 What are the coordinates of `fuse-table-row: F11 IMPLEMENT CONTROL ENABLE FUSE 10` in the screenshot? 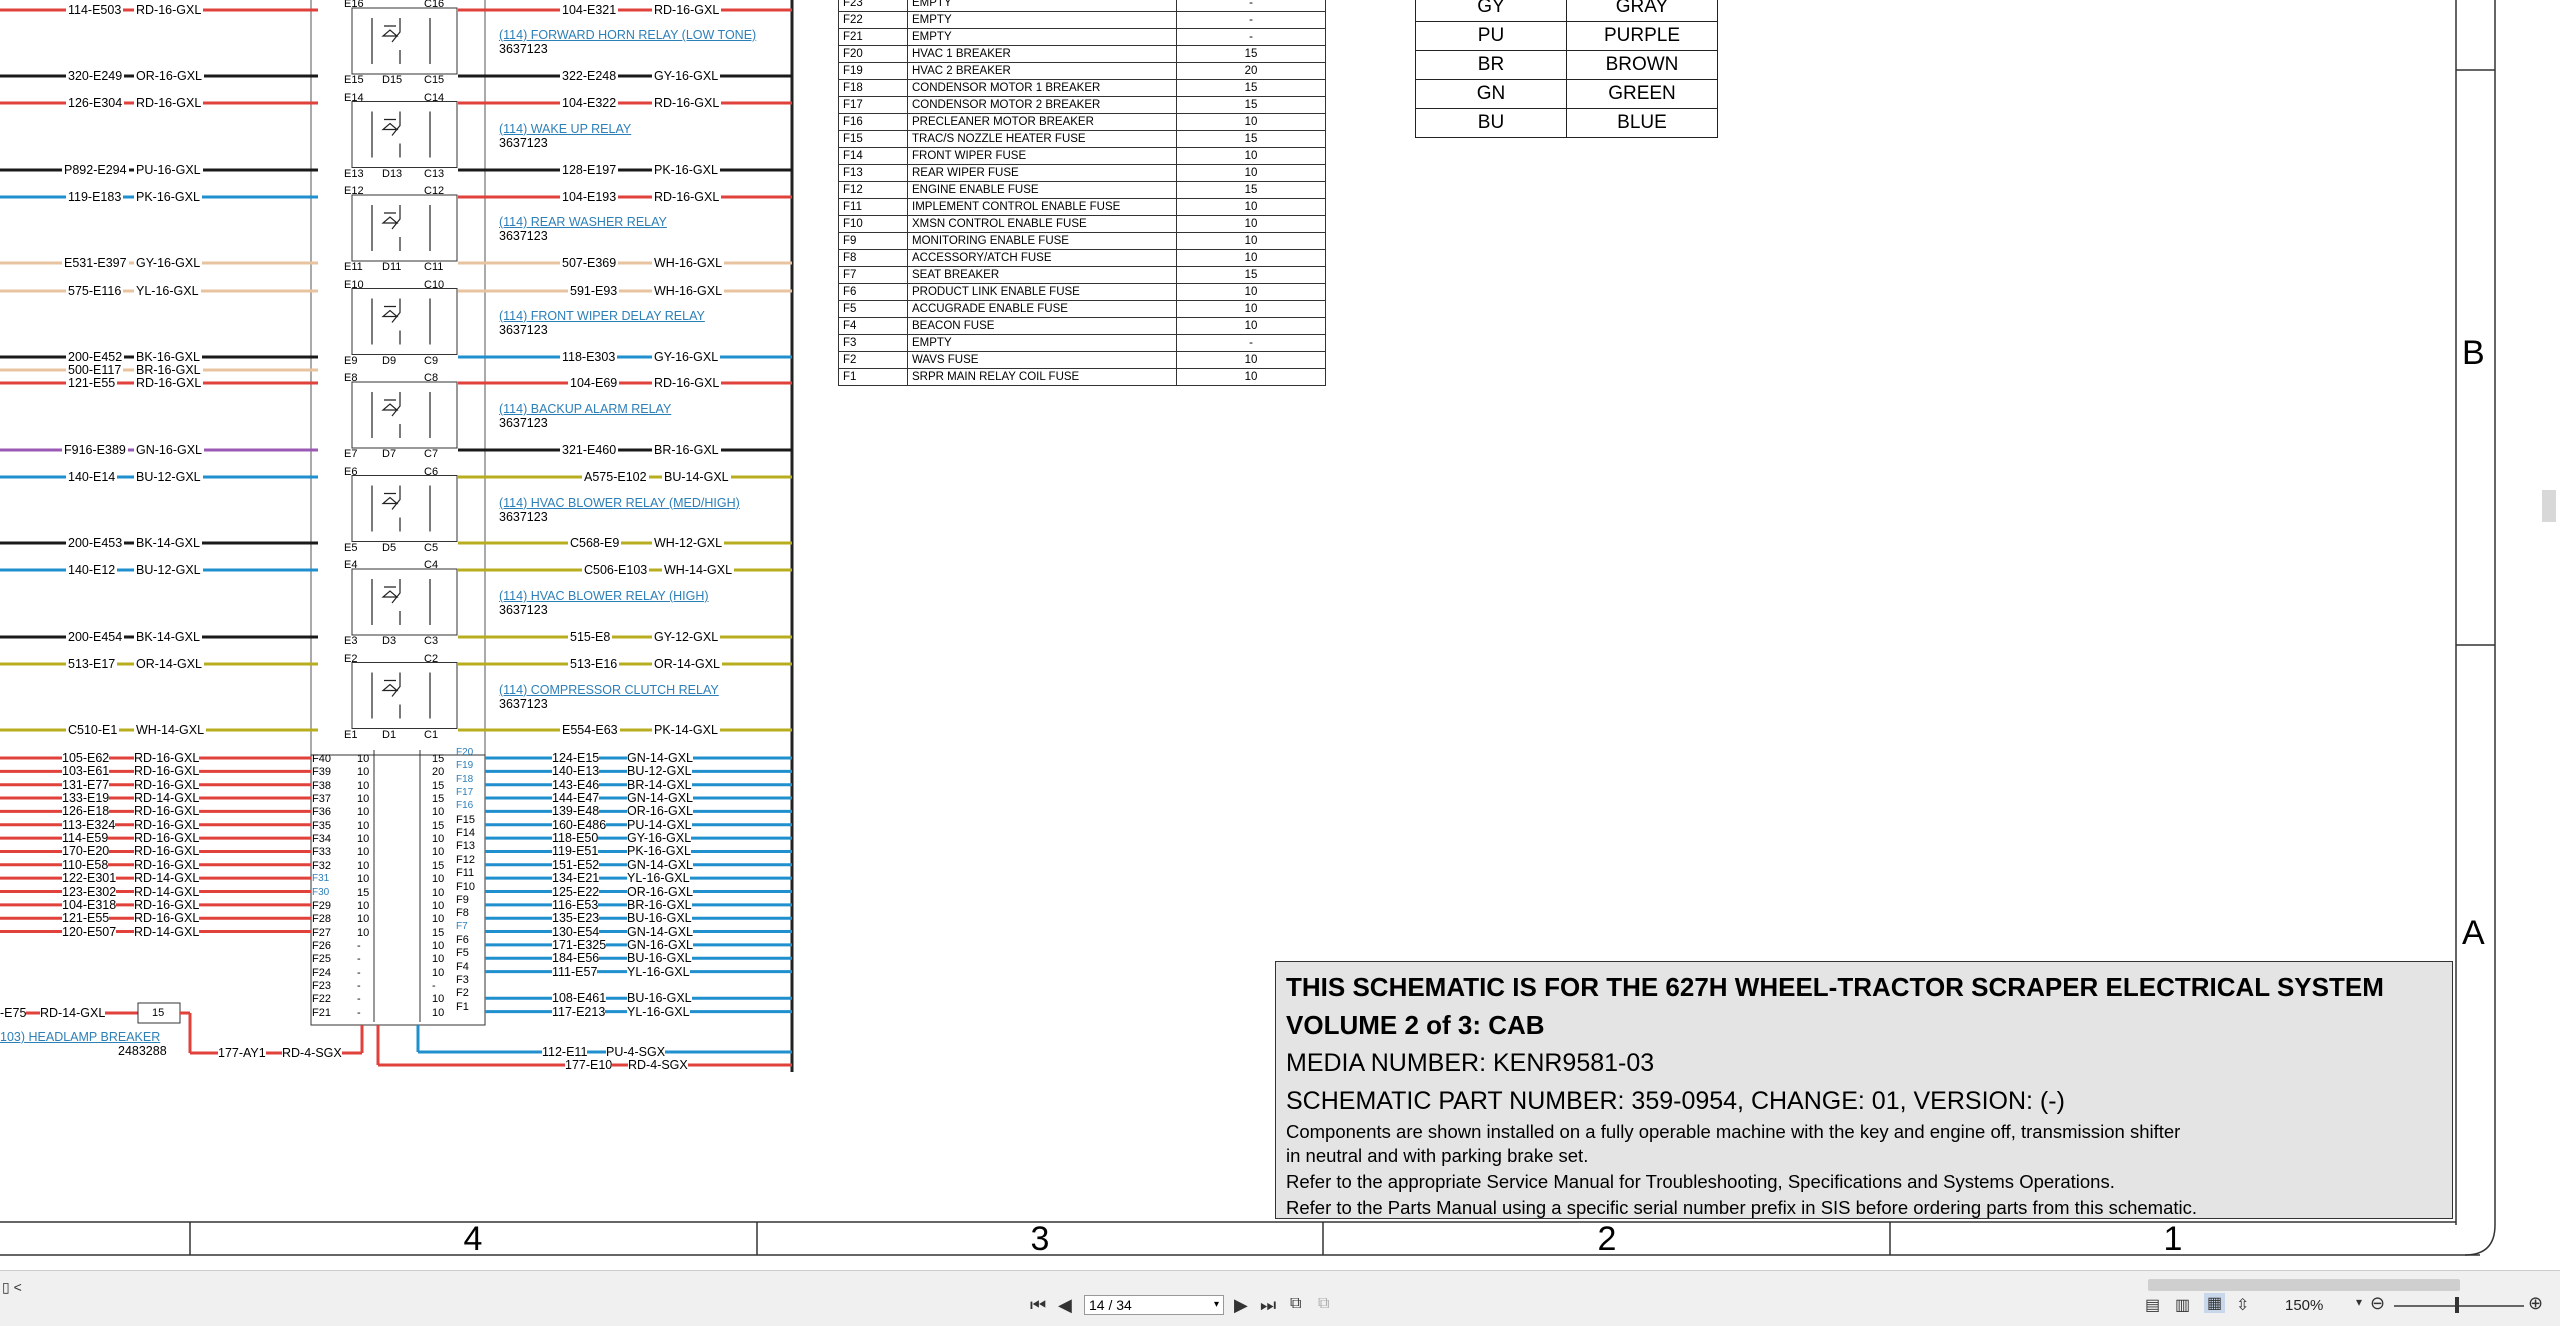 It's located at (1082, 207).